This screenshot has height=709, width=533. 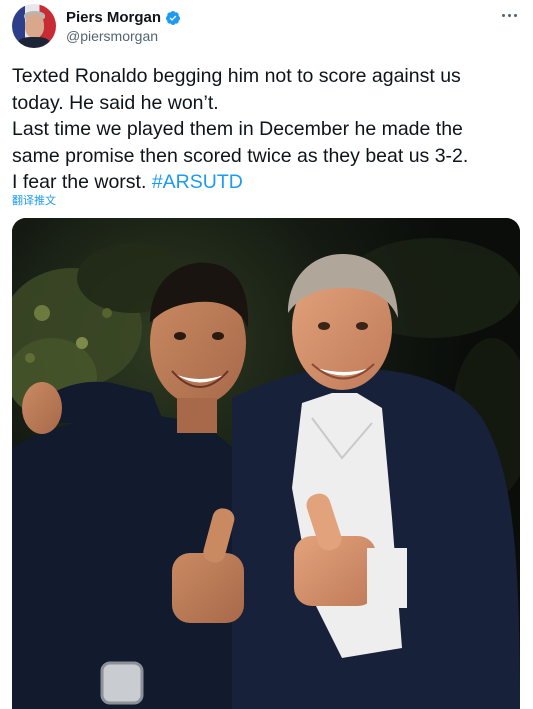 What do you see at coordinates (113, 17) in the screenshot?
I see `display-name: Piers Morgan` at bounding box center [113, 17].